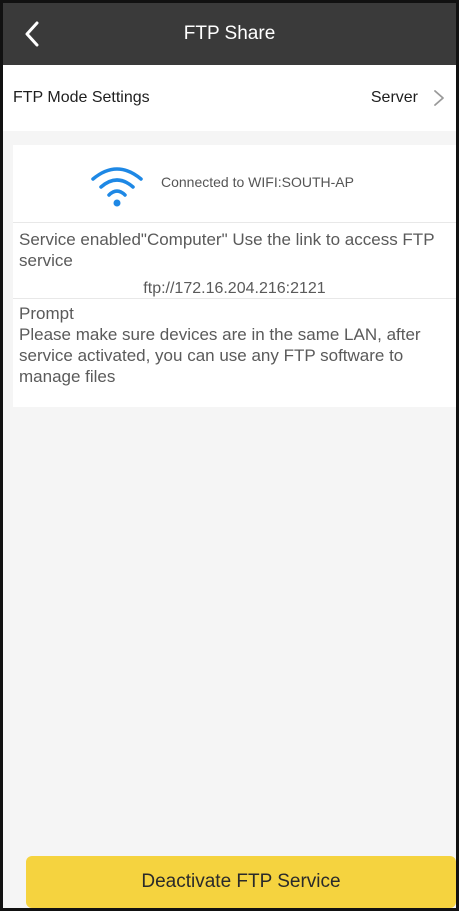 This screenshot has height=911, width=459. Describe the element at coordinates (241, 882) in the screenshot. I see `deactivate-ftp-button: Deactivate FTP Service` at that location.